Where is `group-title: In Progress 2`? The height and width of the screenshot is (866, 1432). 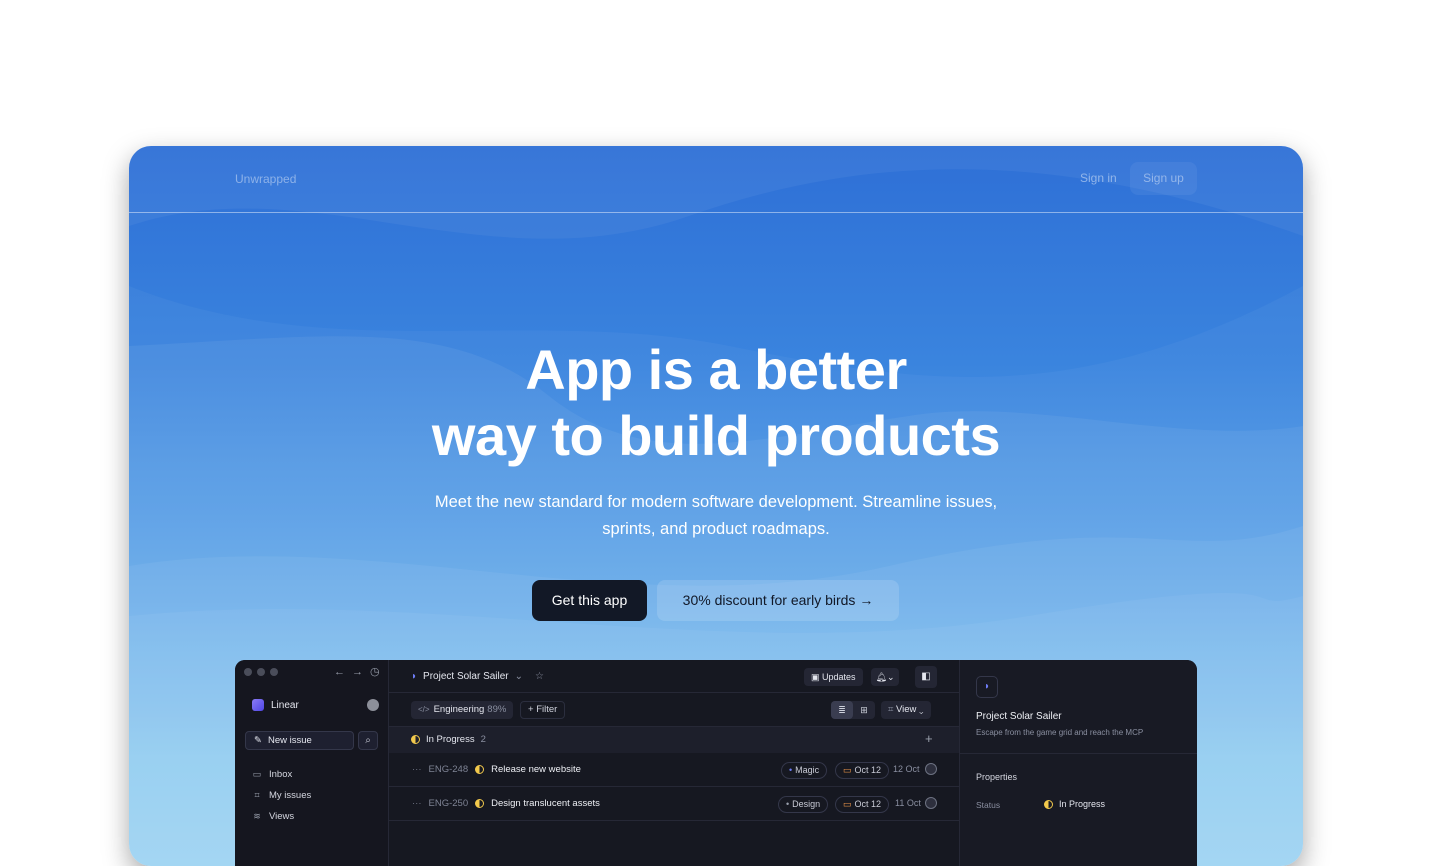
group-title: In Progress 2 is located at coordinates (448, 739).